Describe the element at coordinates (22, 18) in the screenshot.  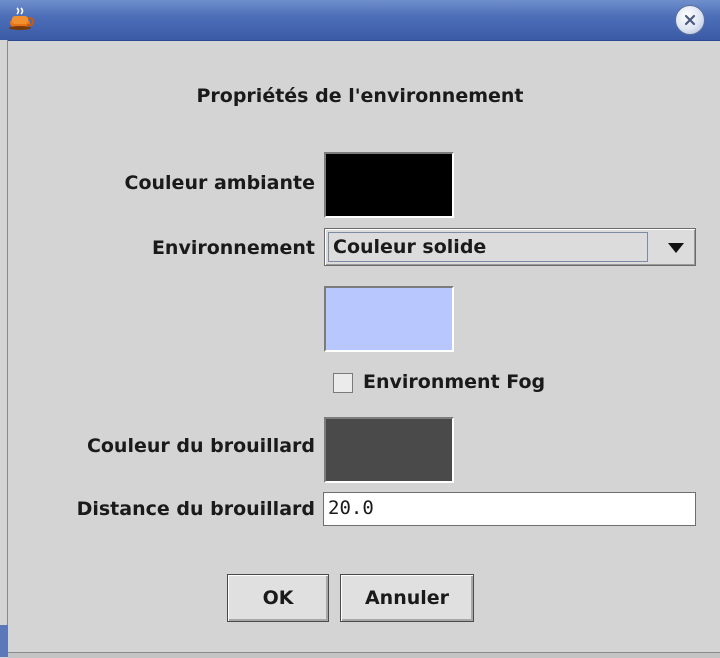
I see `java-cup-icon` at that location.